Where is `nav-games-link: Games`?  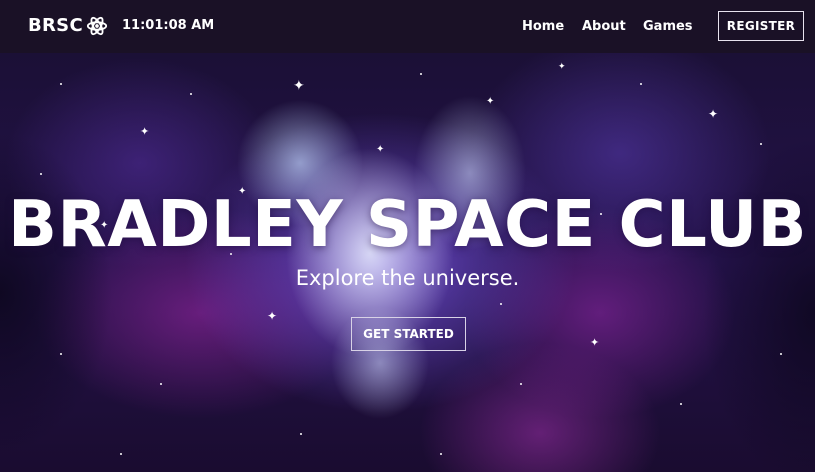
nav-games-link: Games is located at coordinates (668, 26).